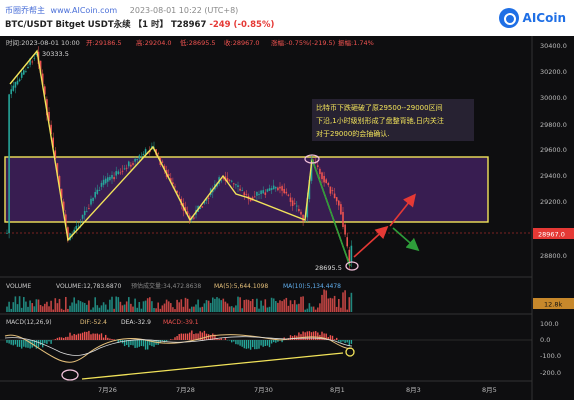 The width and height of the screenshot is (574, 404). I want to click on aicoin-logo: AICoin, so click(532, 18).